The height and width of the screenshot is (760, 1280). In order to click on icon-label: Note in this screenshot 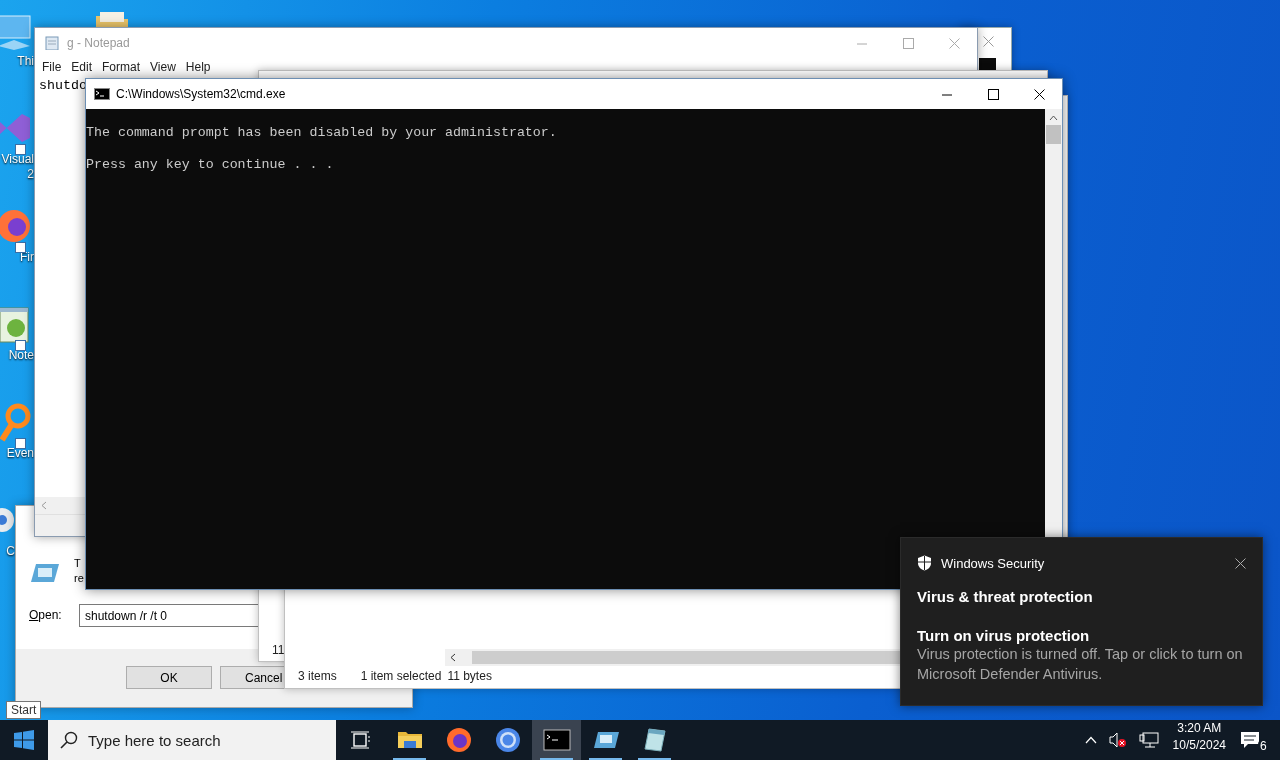, I will do `click(21, 355)`.